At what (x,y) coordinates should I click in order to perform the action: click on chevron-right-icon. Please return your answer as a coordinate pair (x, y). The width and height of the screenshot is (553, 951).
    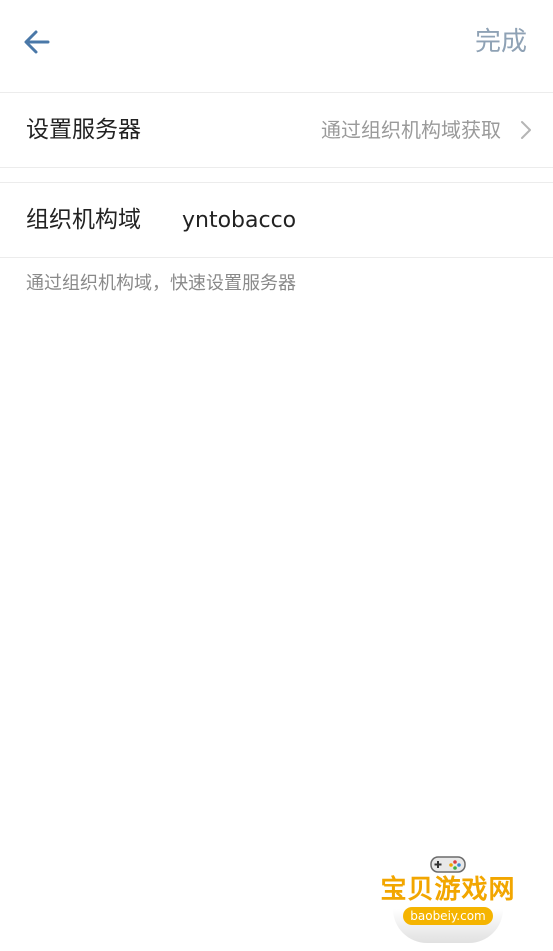
    Looking at the image, I should click on (526, 130).